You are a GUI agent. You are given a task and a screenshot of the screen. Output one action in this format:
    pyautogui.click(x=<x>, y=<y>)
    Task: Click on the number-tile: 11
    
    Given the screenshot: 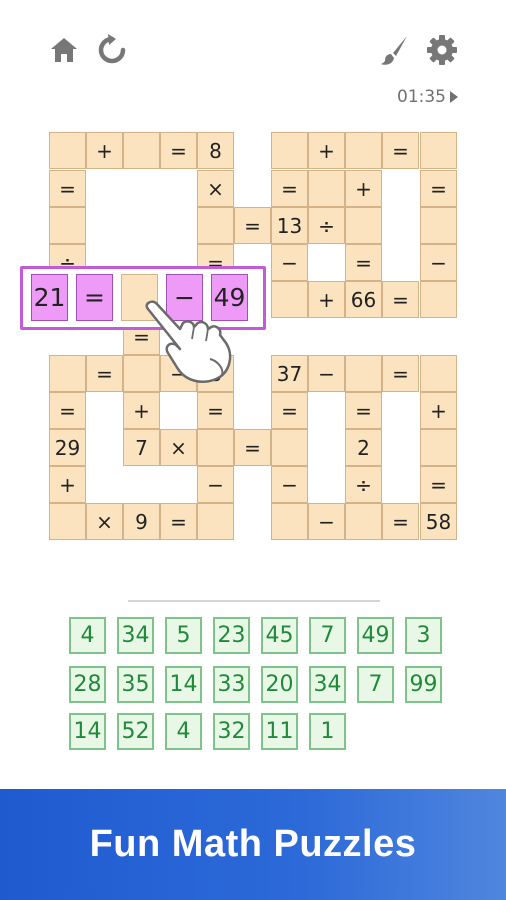 What is the action you would take?
    pyautogui.click(x=279, y=731)
    